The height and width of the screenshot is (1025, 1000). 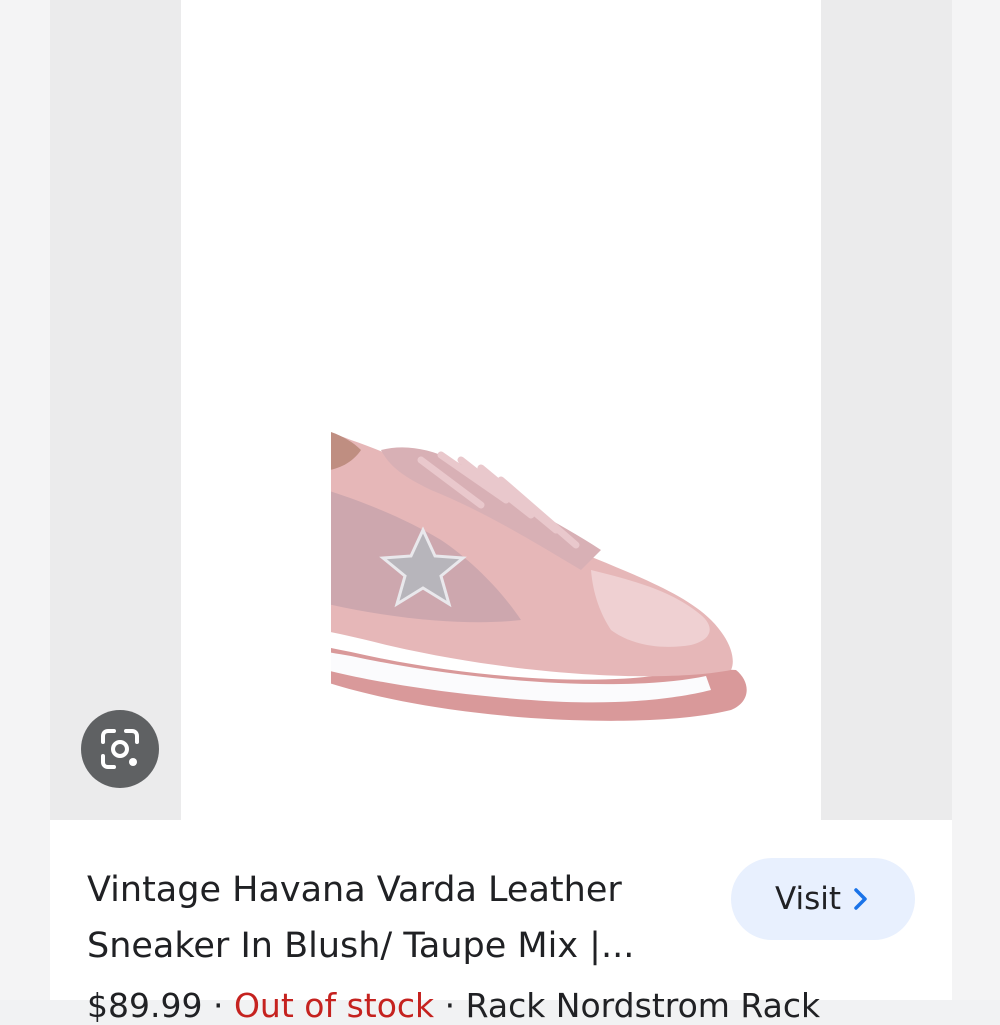 I want to click on price: $89.99, so click(x=145, y=1005).